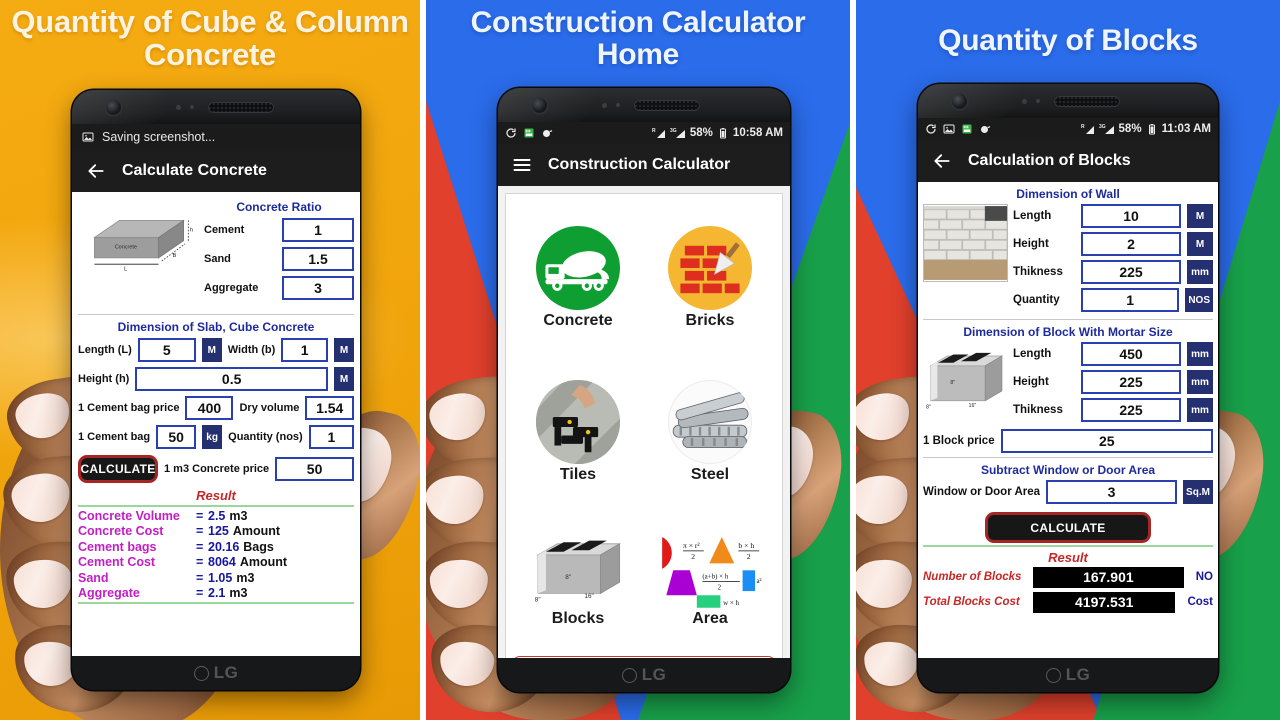 This screenshot has height=720, width=1280. I want to click on alarm-icon, so click(986, 129).